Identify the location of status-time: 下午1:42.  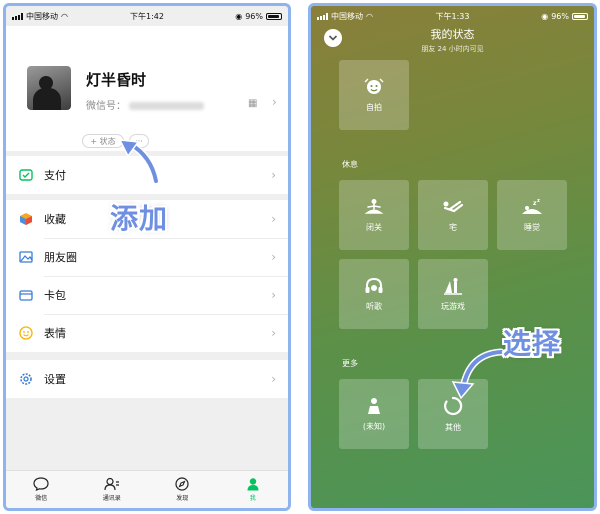
(147, 16).